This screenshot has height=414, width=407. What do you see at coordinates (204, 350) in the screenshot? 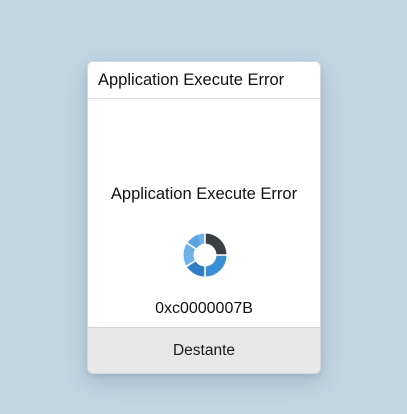
I see `destante-button: Destante` at bounding box center [204, 350].